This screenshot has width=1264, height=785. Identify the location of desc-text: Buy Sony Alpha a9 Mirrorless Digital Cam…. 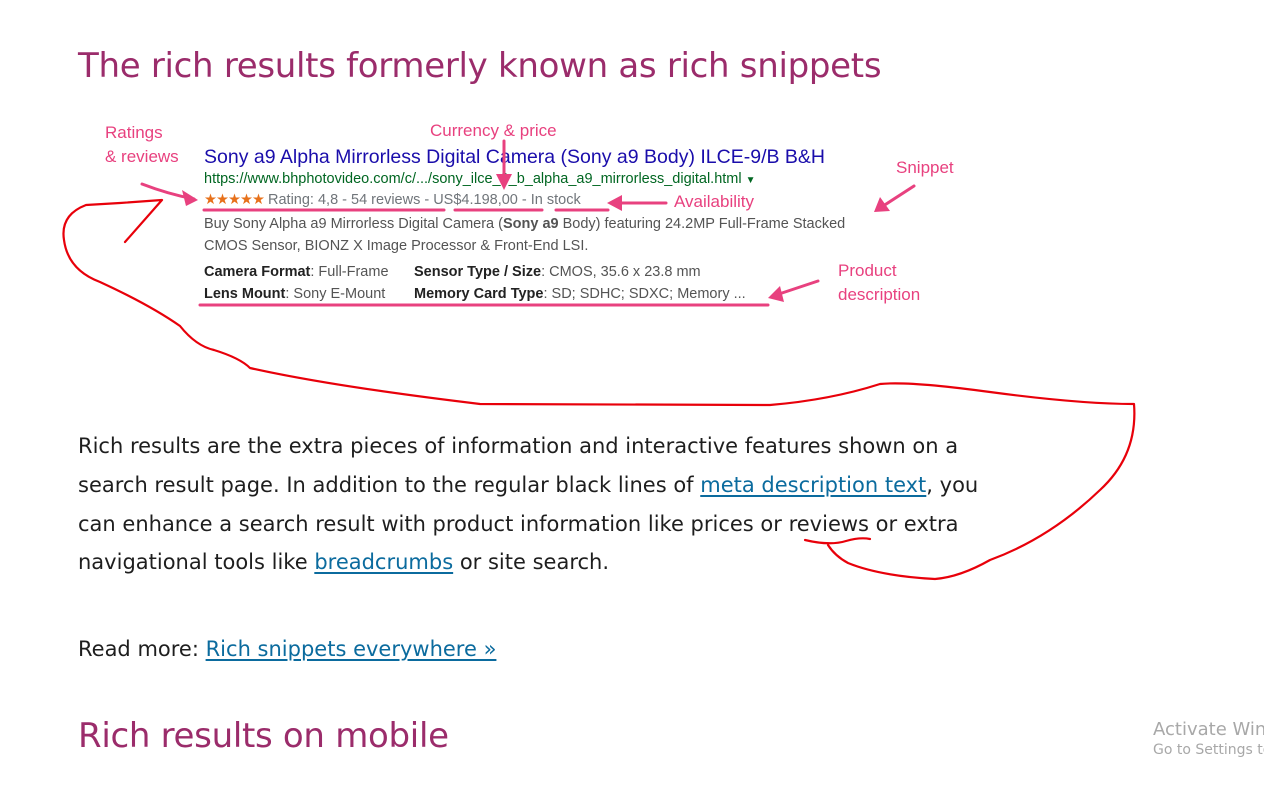
(353, 224).